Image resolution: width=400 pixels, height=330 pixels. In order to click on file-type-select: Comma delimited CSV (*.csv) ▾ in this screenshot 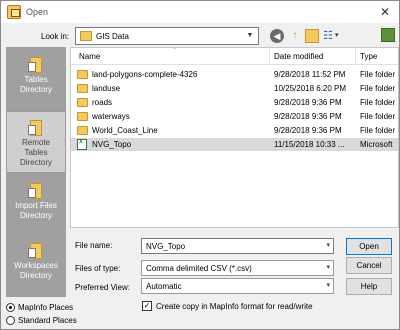, I will do `click(237, 268)`.